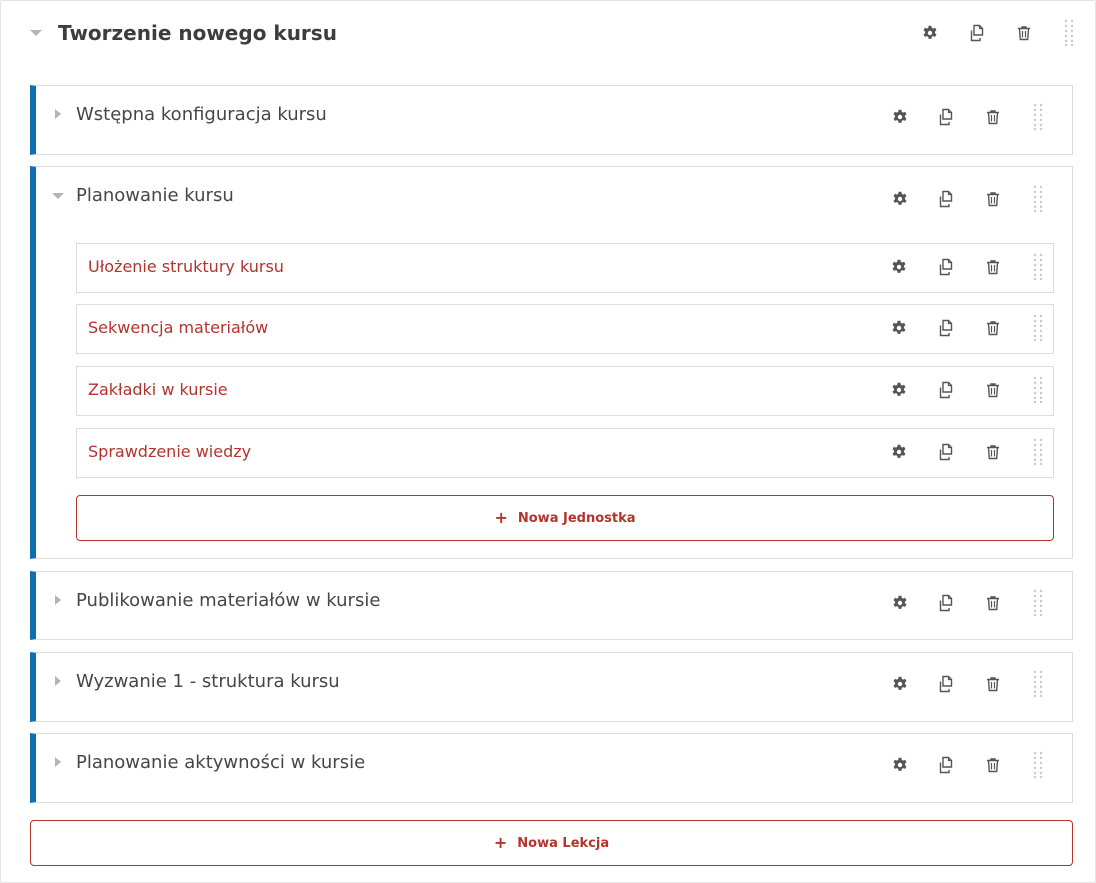 This screenshot has height=883, width=1096. Describe the element at coordinates (155, 195) in the screenshot. I see `lesson-title: Planowanie kursu` at that location.